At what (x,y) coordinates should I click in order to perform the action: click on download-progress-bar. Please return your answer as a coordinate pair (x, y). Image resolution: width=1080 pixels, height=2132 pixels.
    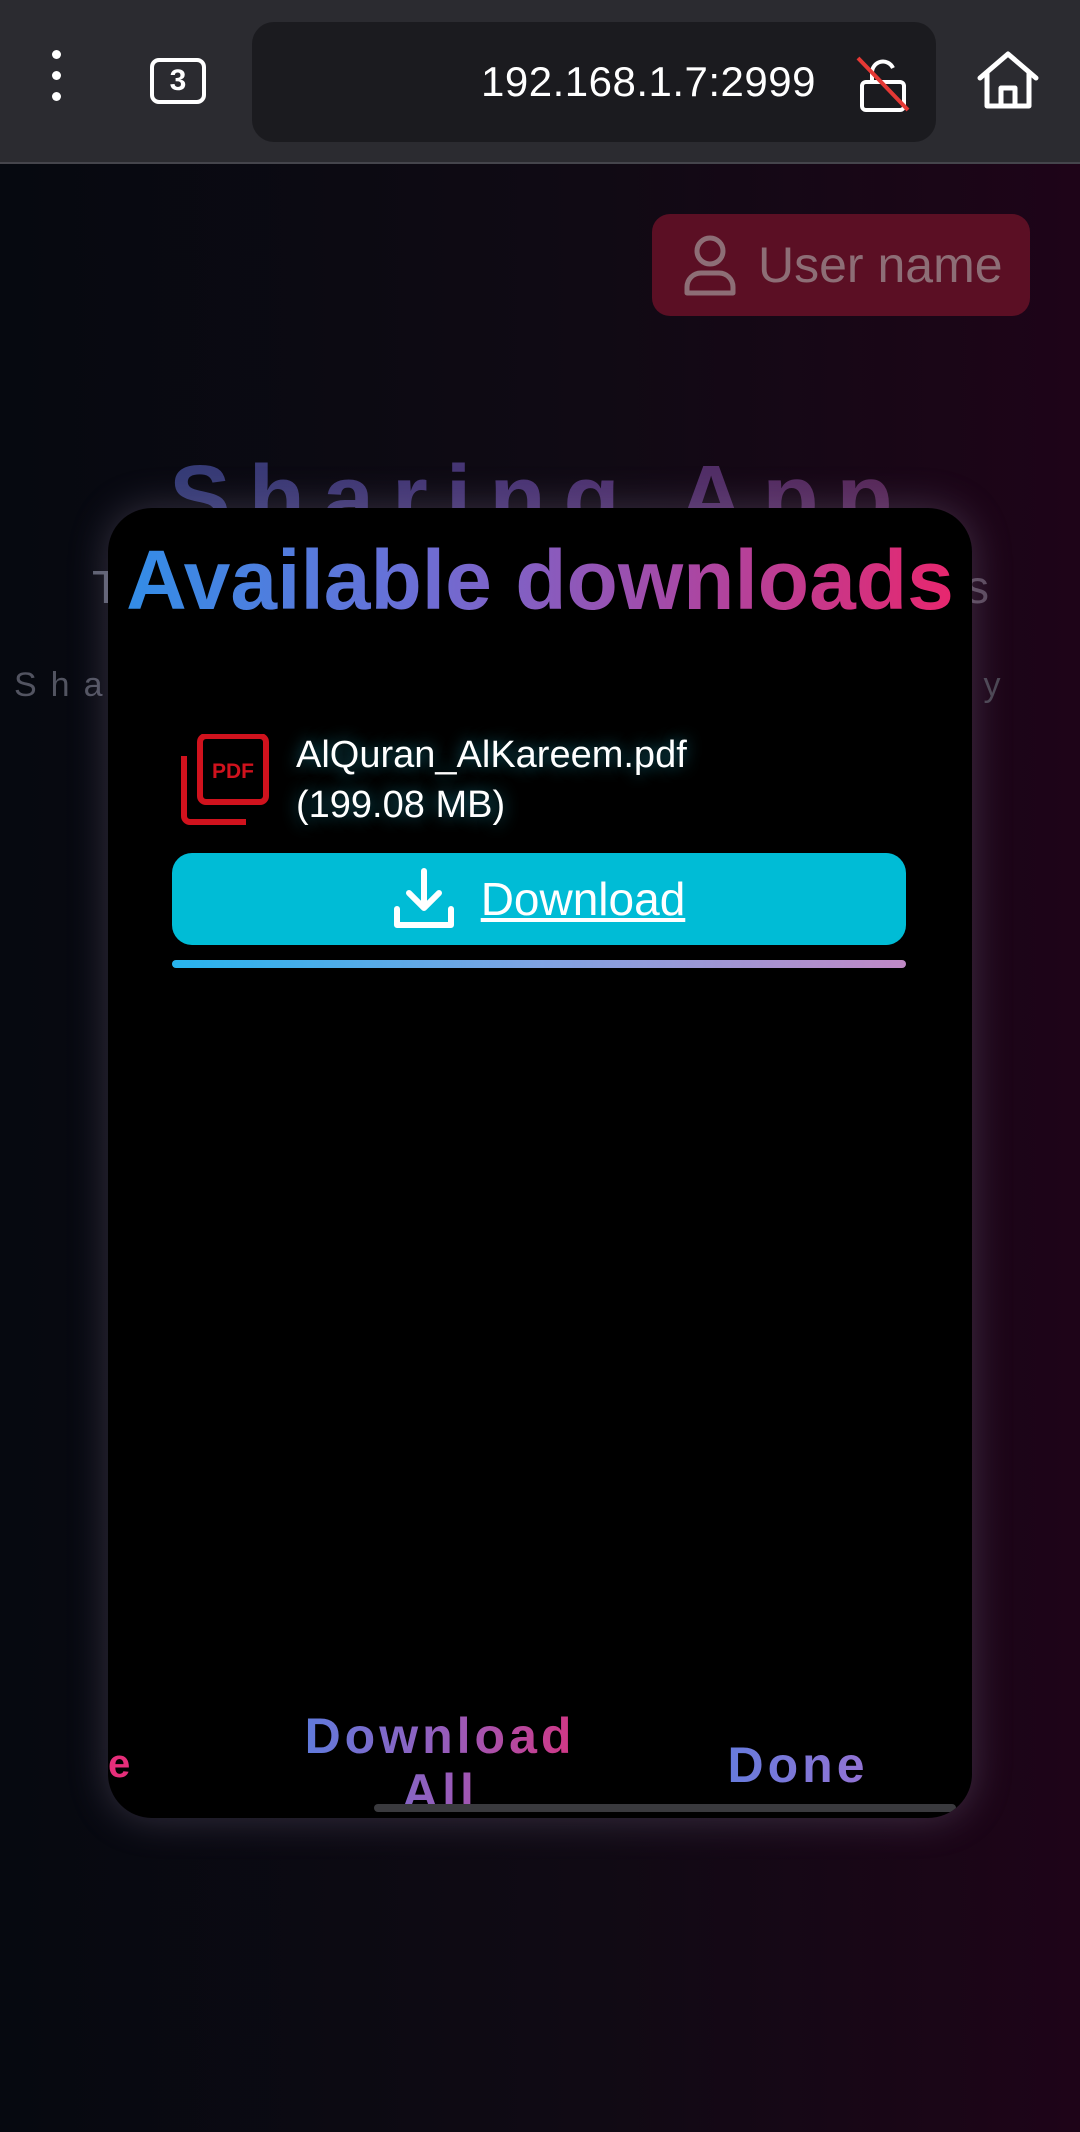
    Looking at the image, I should click on (539, 964).